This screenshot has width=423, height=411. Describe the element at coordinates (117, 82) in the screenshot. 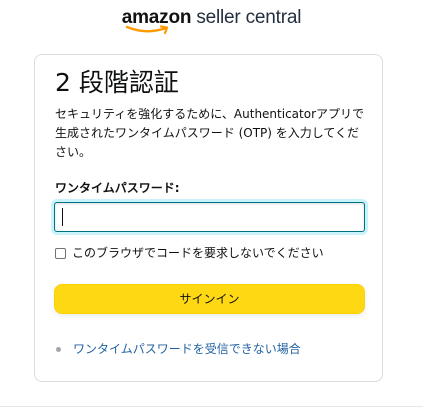

I see `page-title: 2 段階認証` at that location.